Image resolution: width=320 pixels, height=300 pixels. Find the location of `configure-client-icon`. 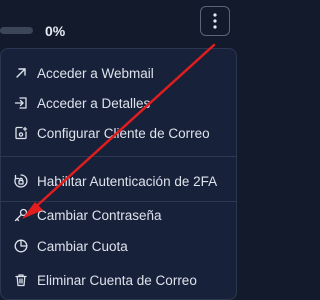

configure-client-icon is located at coordinates (21, 133).